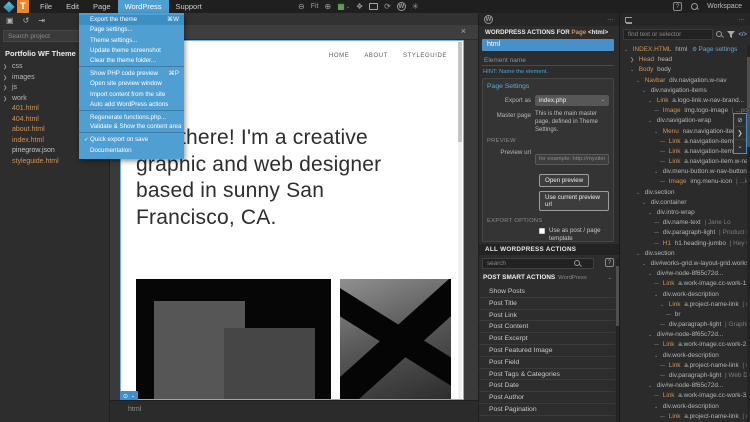 This screenshot has height=422, width=750. I want to click on help-icon: ?, so click(678, 6).